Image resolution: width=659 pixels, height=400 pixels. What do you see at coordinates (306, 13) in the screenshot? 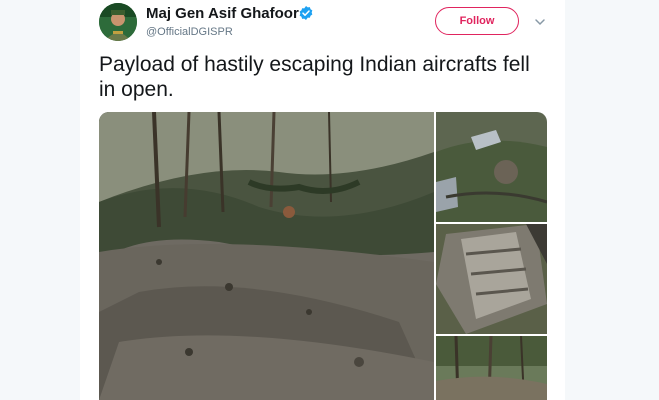
I see `verified-badge-icon` at bounding box center [306, 13].